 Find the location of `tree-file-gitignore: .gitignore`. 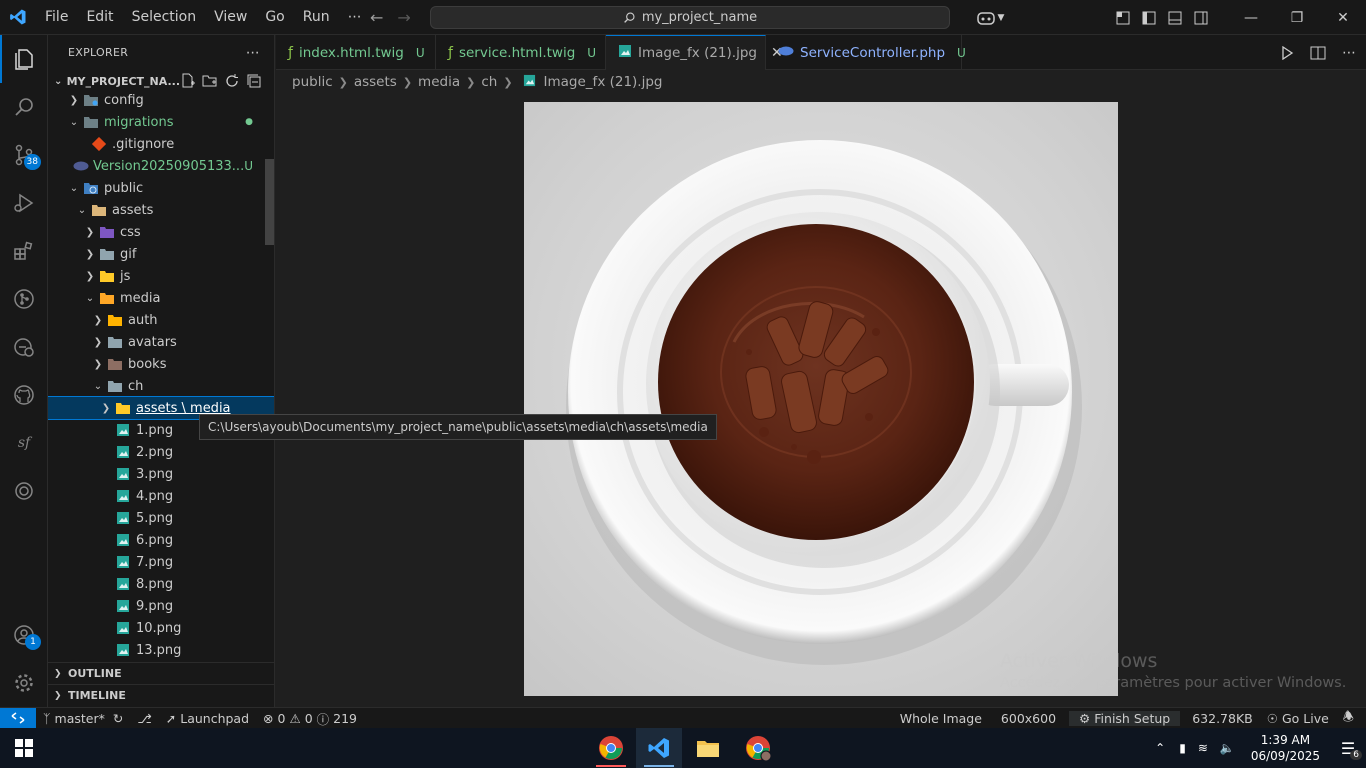

tree-file-gitignore: .gitignore is located at coordinates (157, 144).